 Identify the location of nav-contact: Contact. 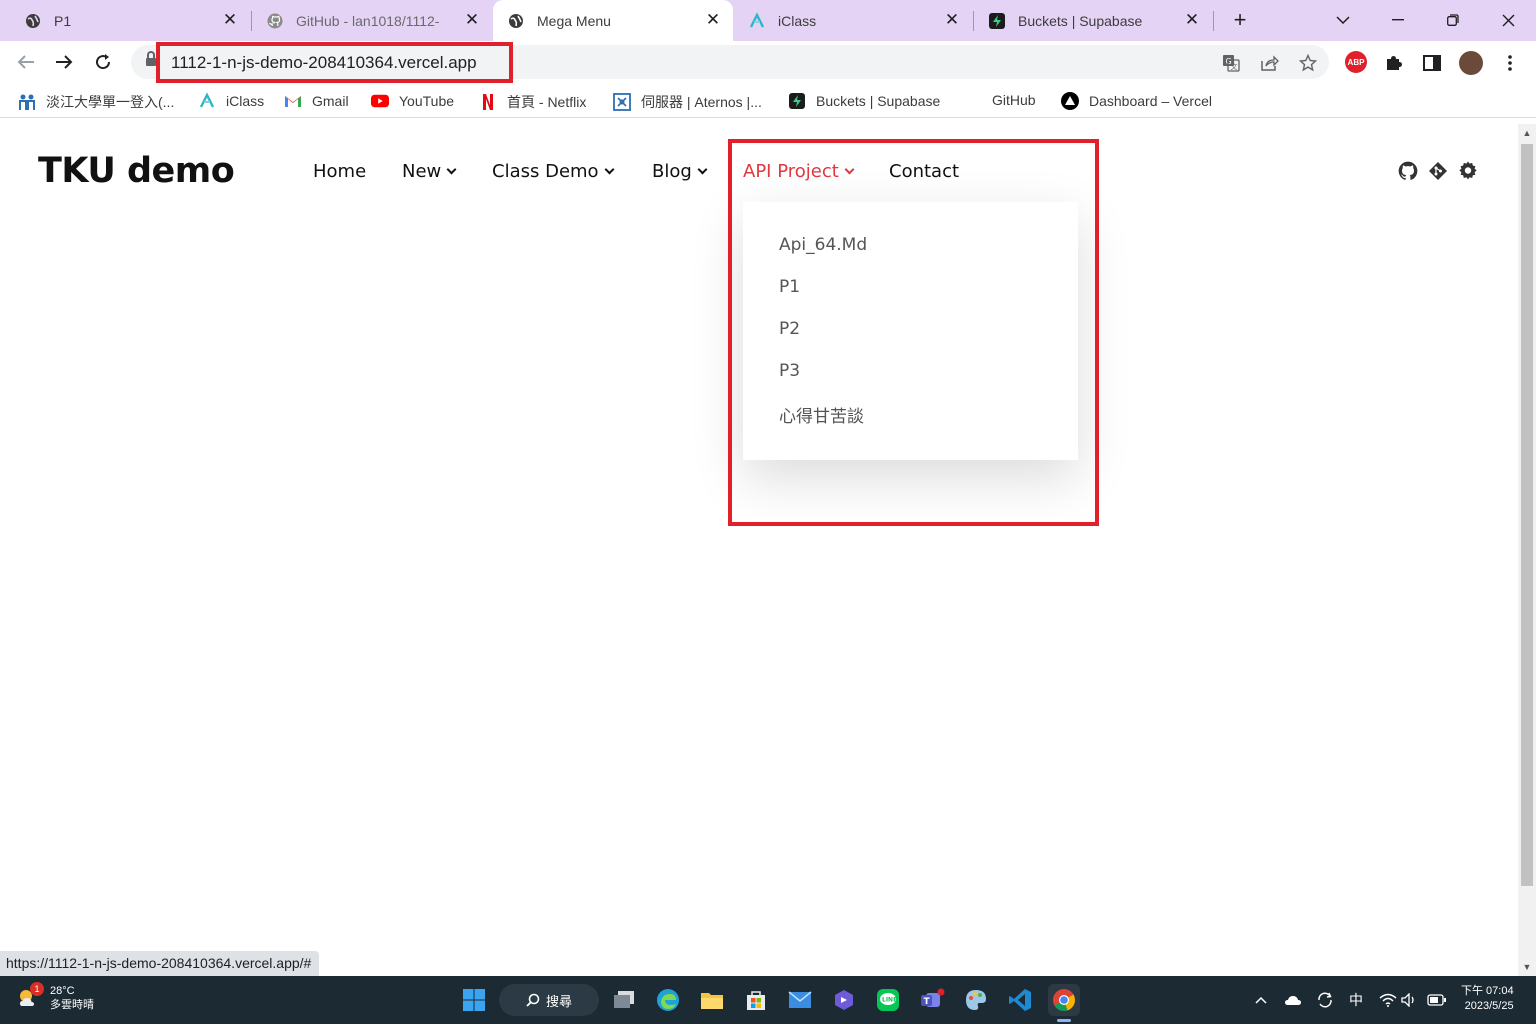
(924, 171).